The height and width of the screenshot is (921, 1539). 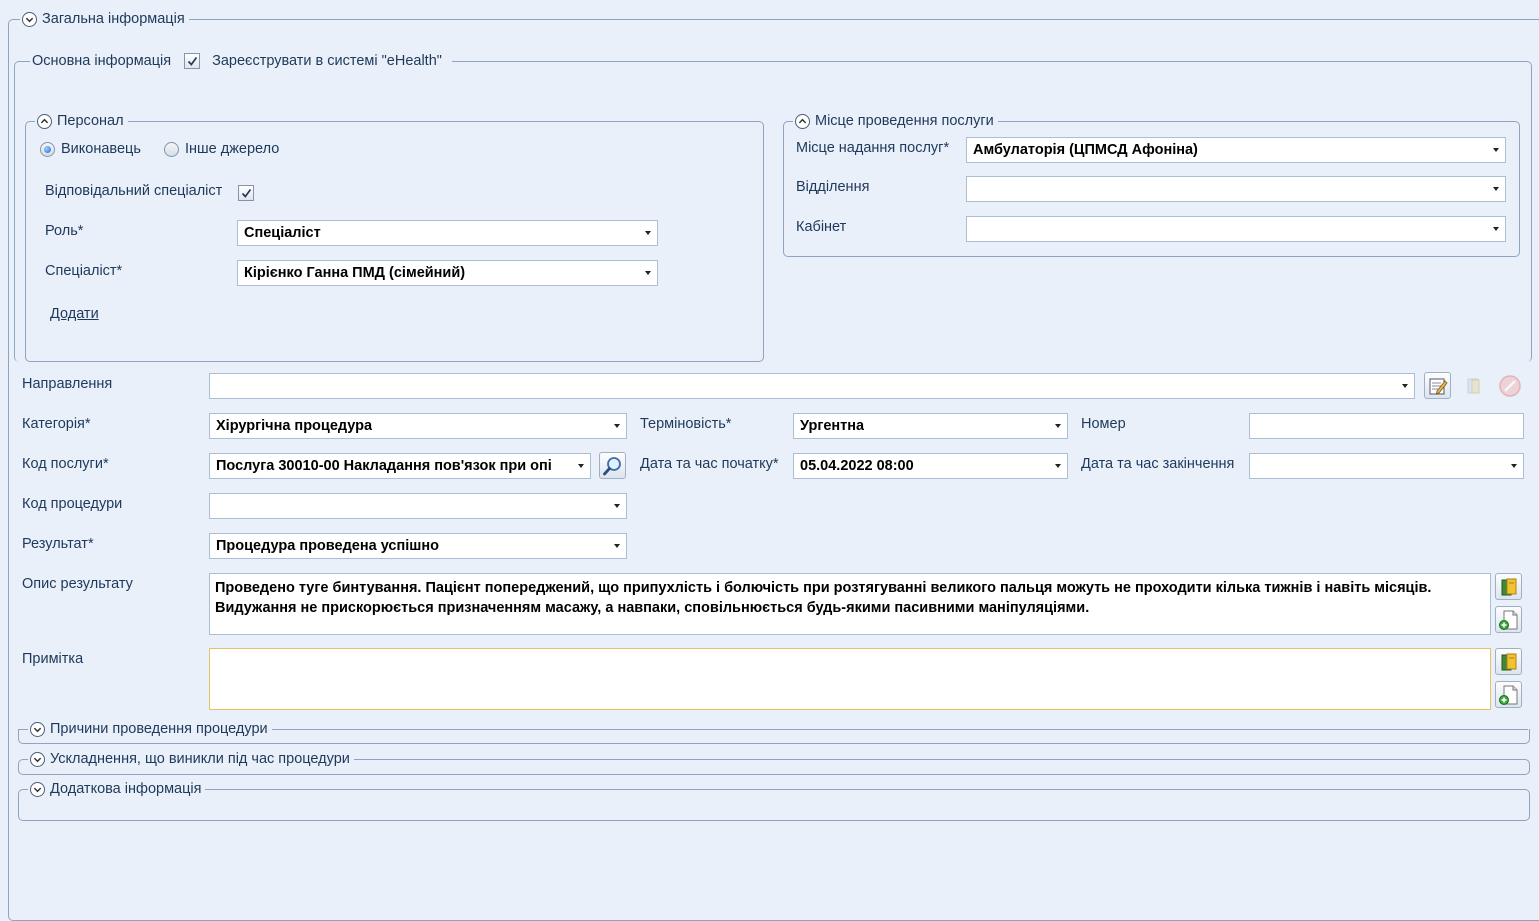 What do you see at coordinates (101, 149) in the screenshot?
I see `radio-executor-label: Виконавець` at bounding box center [101, 149].